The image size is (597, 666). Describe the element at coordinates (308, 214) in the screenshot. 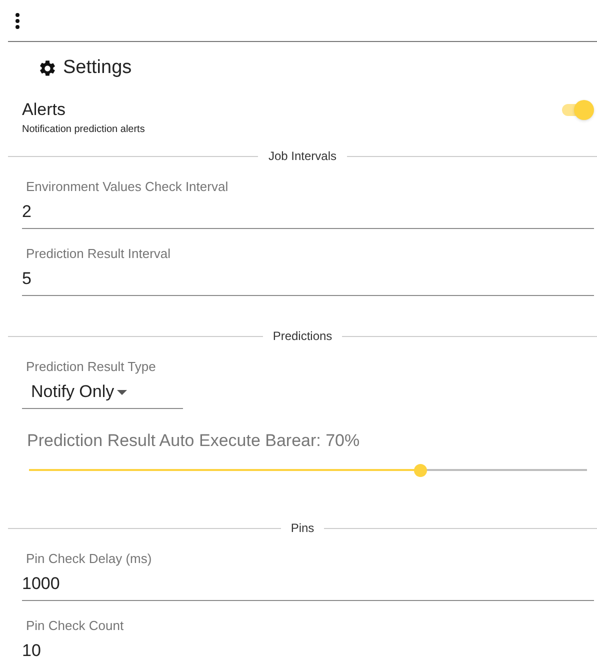

I see `input-field: 2` at that location.